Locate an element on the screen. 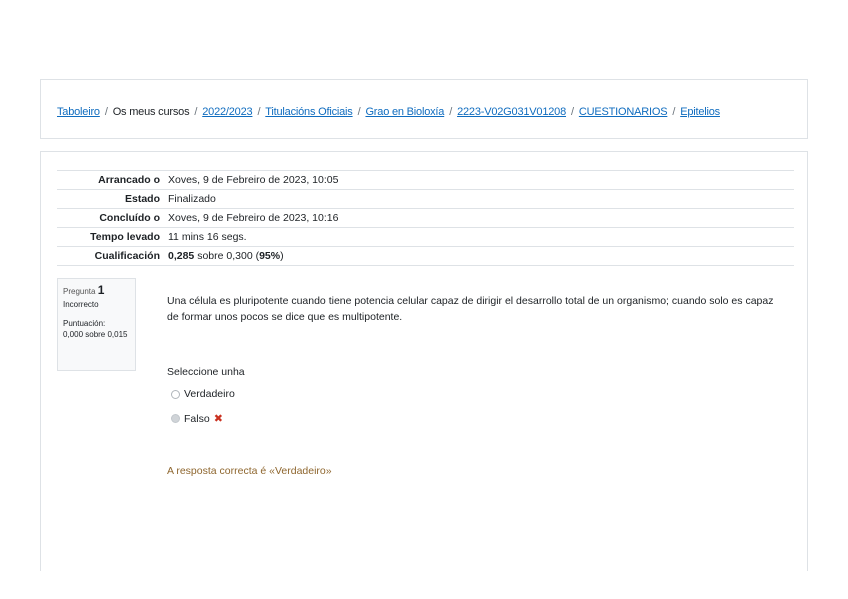  breadcrumb-item-course-code: 2223-V02G031V01208 is located at coordinates (511, 112).